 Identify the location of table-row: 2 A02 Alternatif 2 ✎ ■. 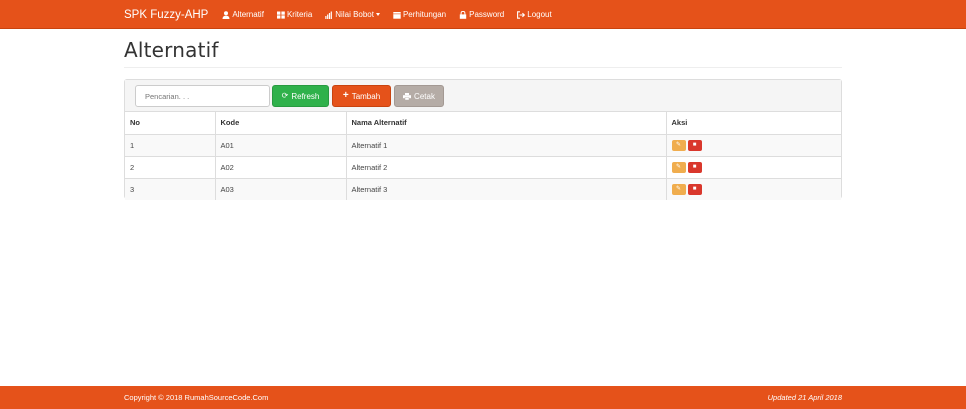
(483, 166).